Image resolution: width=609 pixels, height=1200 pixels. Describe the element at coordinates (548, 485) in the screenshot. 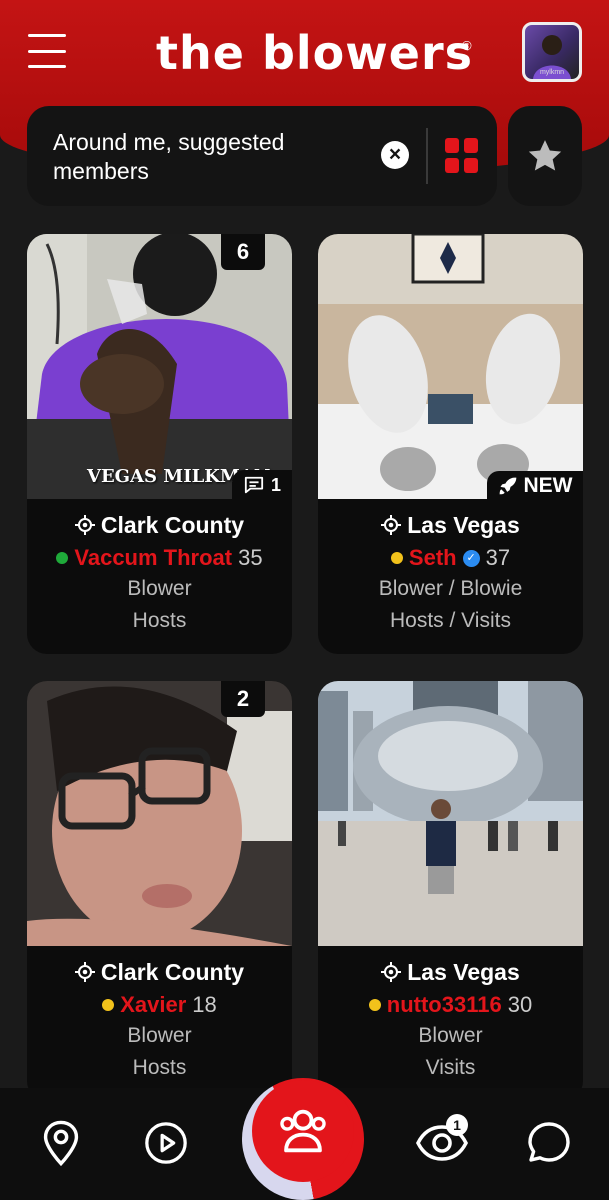

I see `new-label: NEW` at that location.